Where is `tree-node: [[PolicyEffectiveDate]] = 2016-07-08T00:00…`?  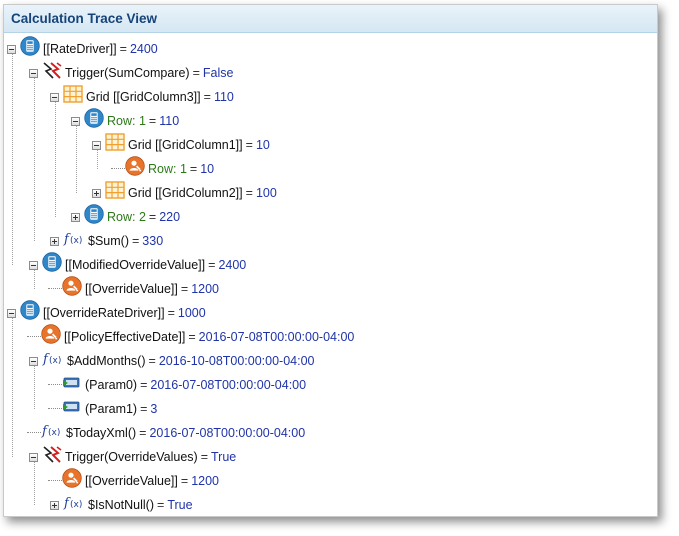 tree-node: [[PolicyEffectiveDate]] = 2016-07-08T00:00… is located at coordinates (191, 337).